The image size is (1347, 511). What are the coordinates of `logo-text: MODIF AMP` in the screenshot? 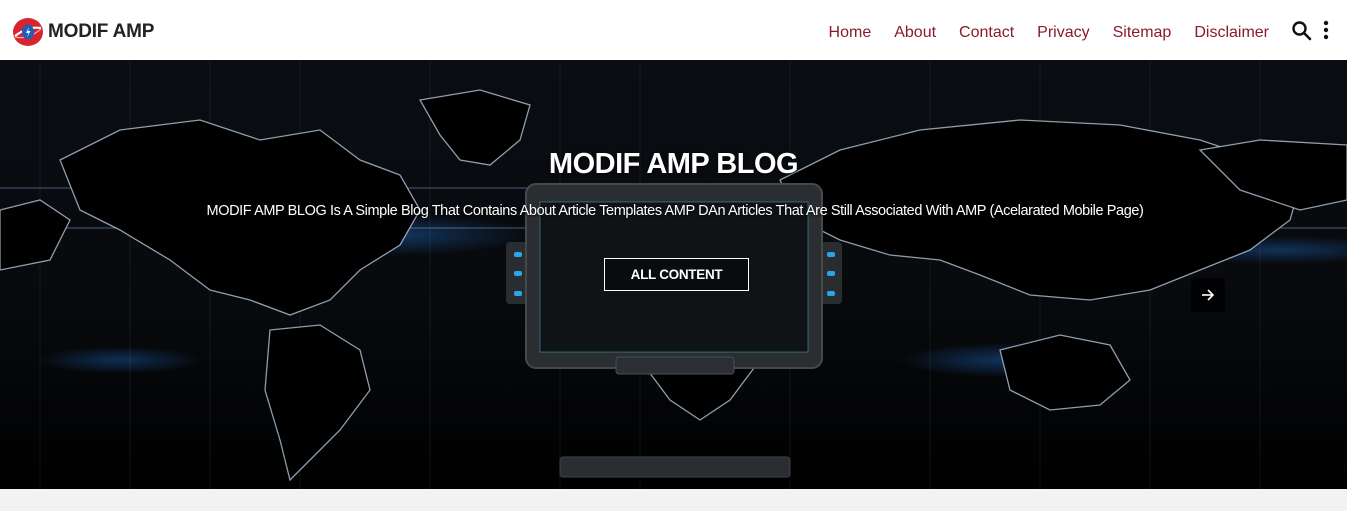 It's located at (101, 31).